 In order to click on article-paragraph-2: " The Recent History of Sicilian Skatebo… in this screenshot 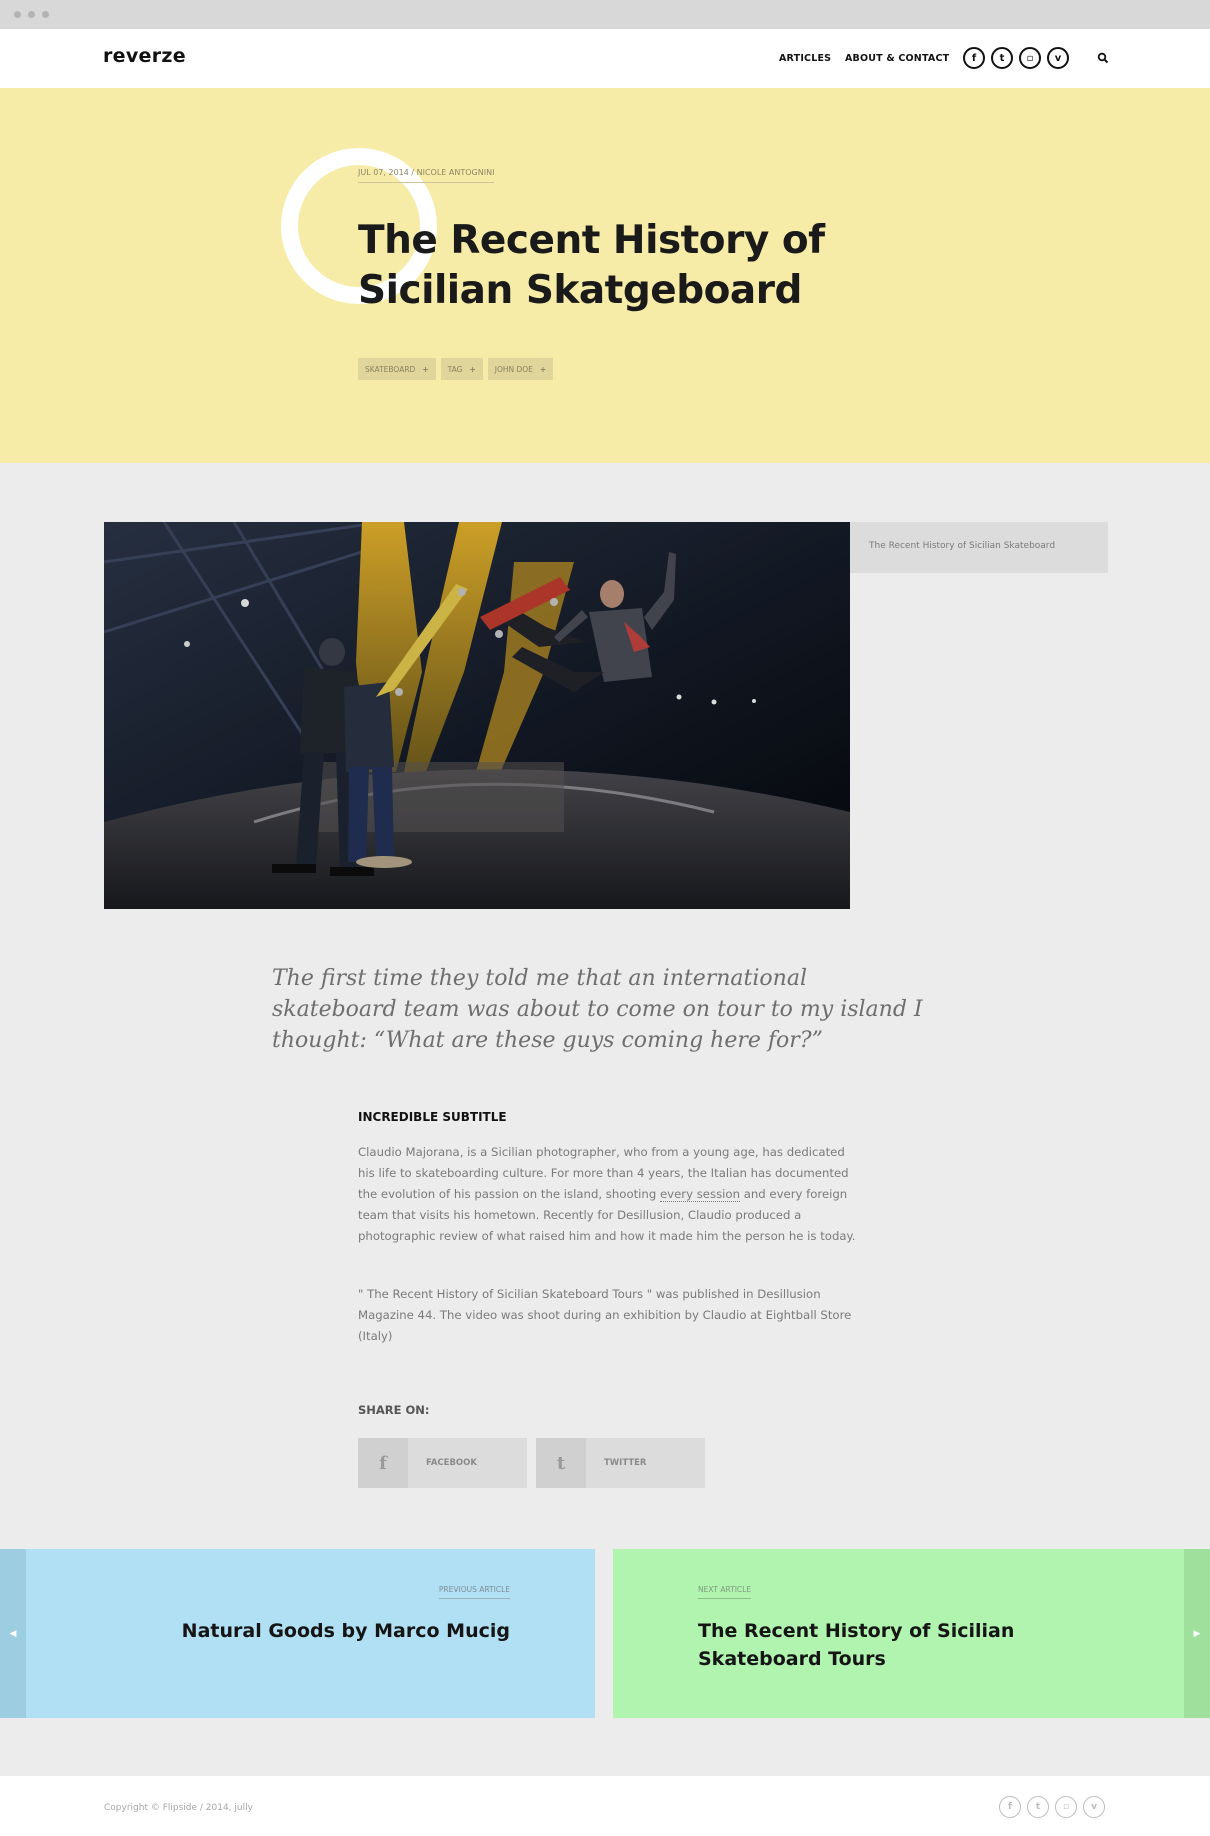, I will do `click(605, 1315)`.